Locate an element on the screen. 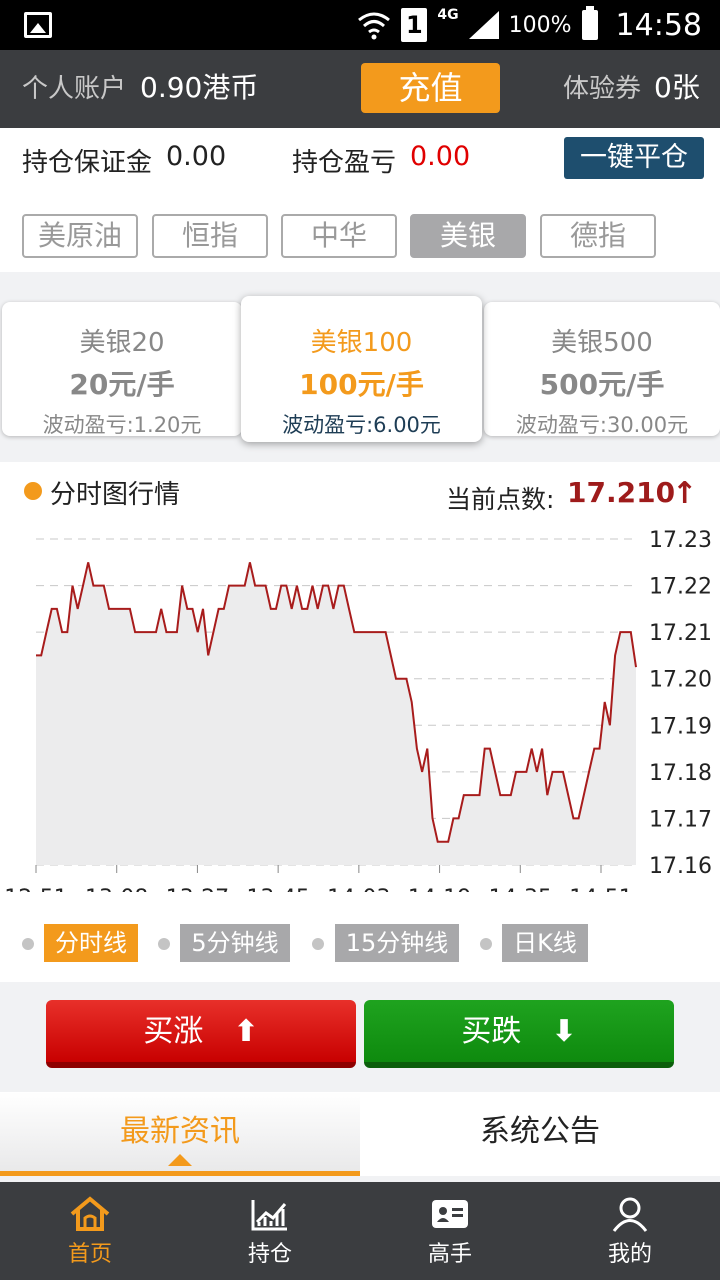 This screenshot has height=1280, width=720. product-tabs: 美原油 恒指 中华 美银 德指 is located at coordinates (360, 232).